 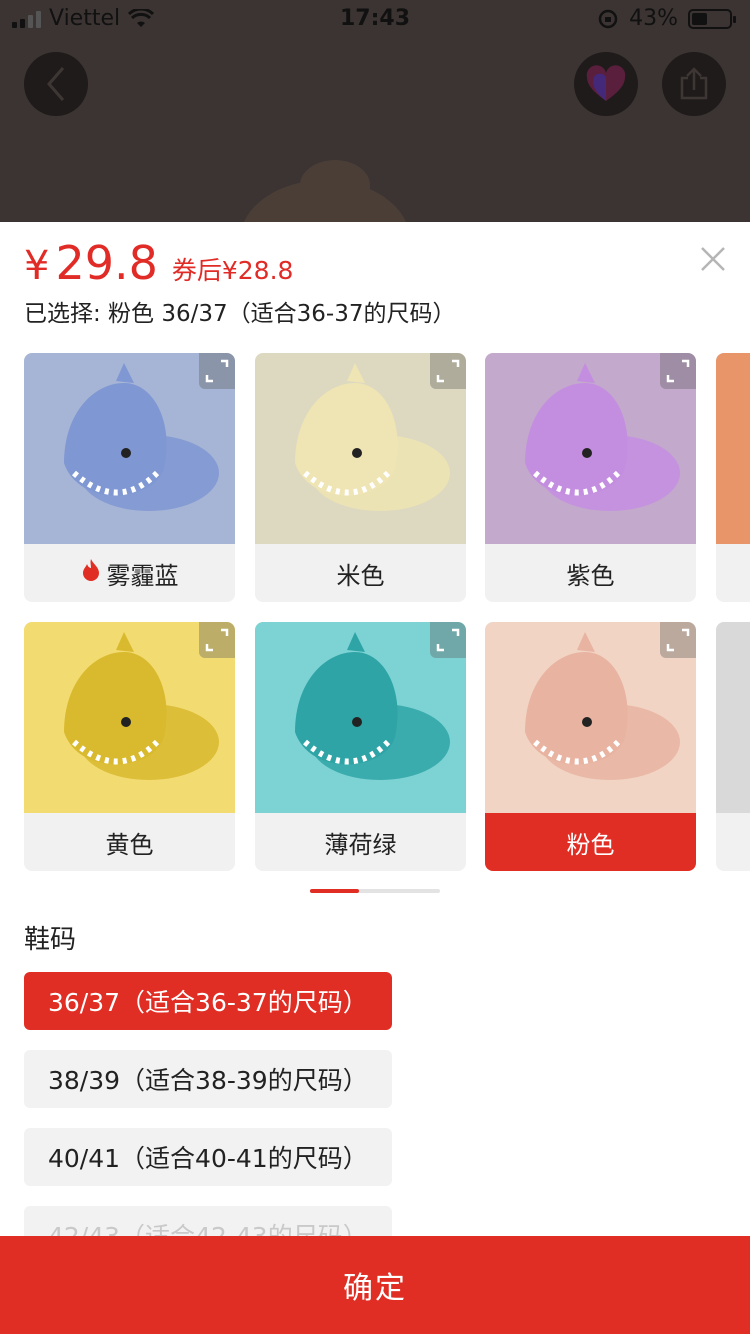 I want to click on status-right: 43%, so click(x=666, y=18).